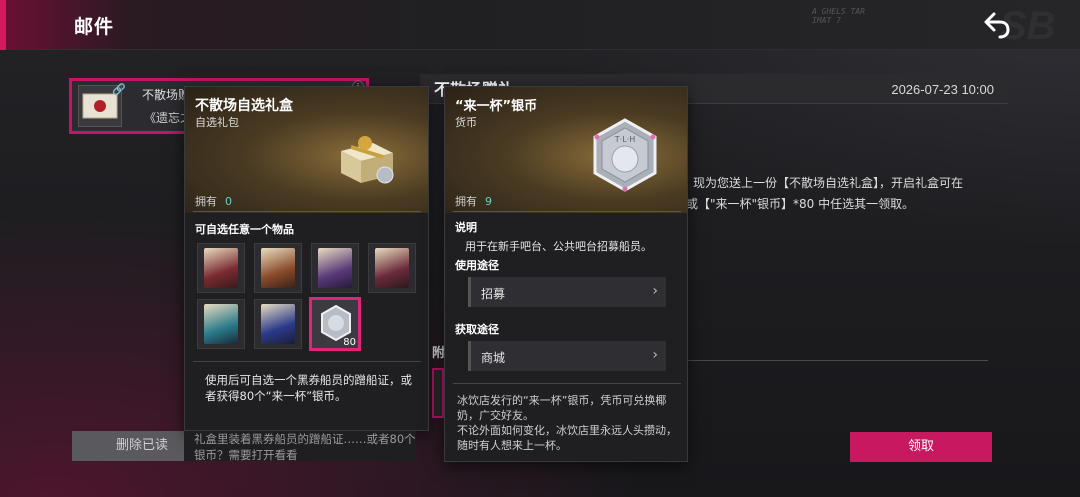 This screenshot has height=497, width=1080. I want to click on gift-box-description: 使用后可自选一个黑券船员的蹭船证，或者获得80个“来一杯”银币。, so click(308, 388).